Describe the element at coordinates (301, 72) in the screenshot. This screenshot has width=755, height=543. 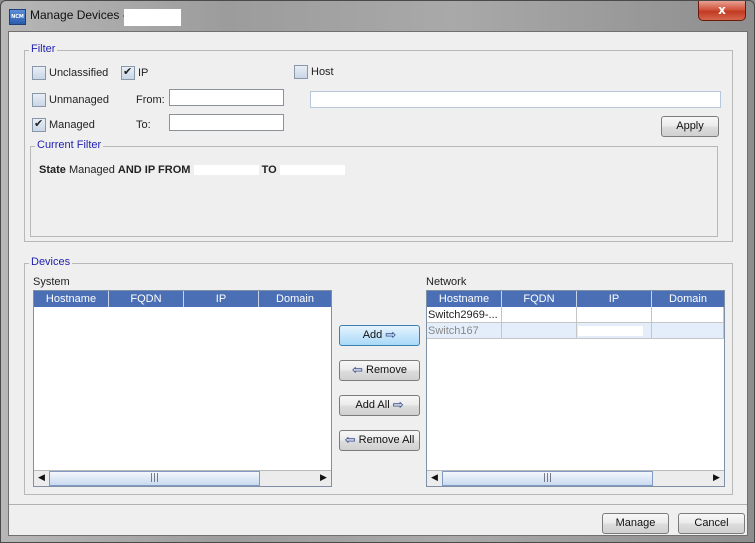
I see `host-checkbox` at that location.